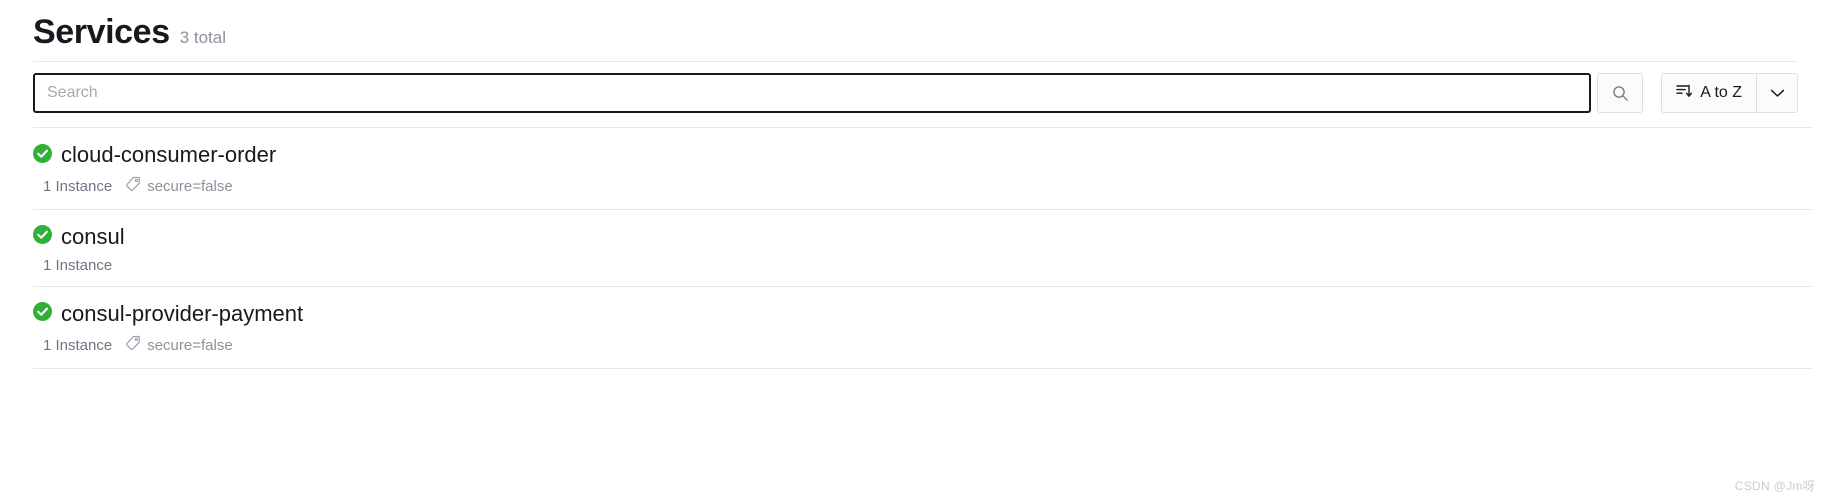  I want to click on sort-order-label: A to Z, so click(1721, 93).